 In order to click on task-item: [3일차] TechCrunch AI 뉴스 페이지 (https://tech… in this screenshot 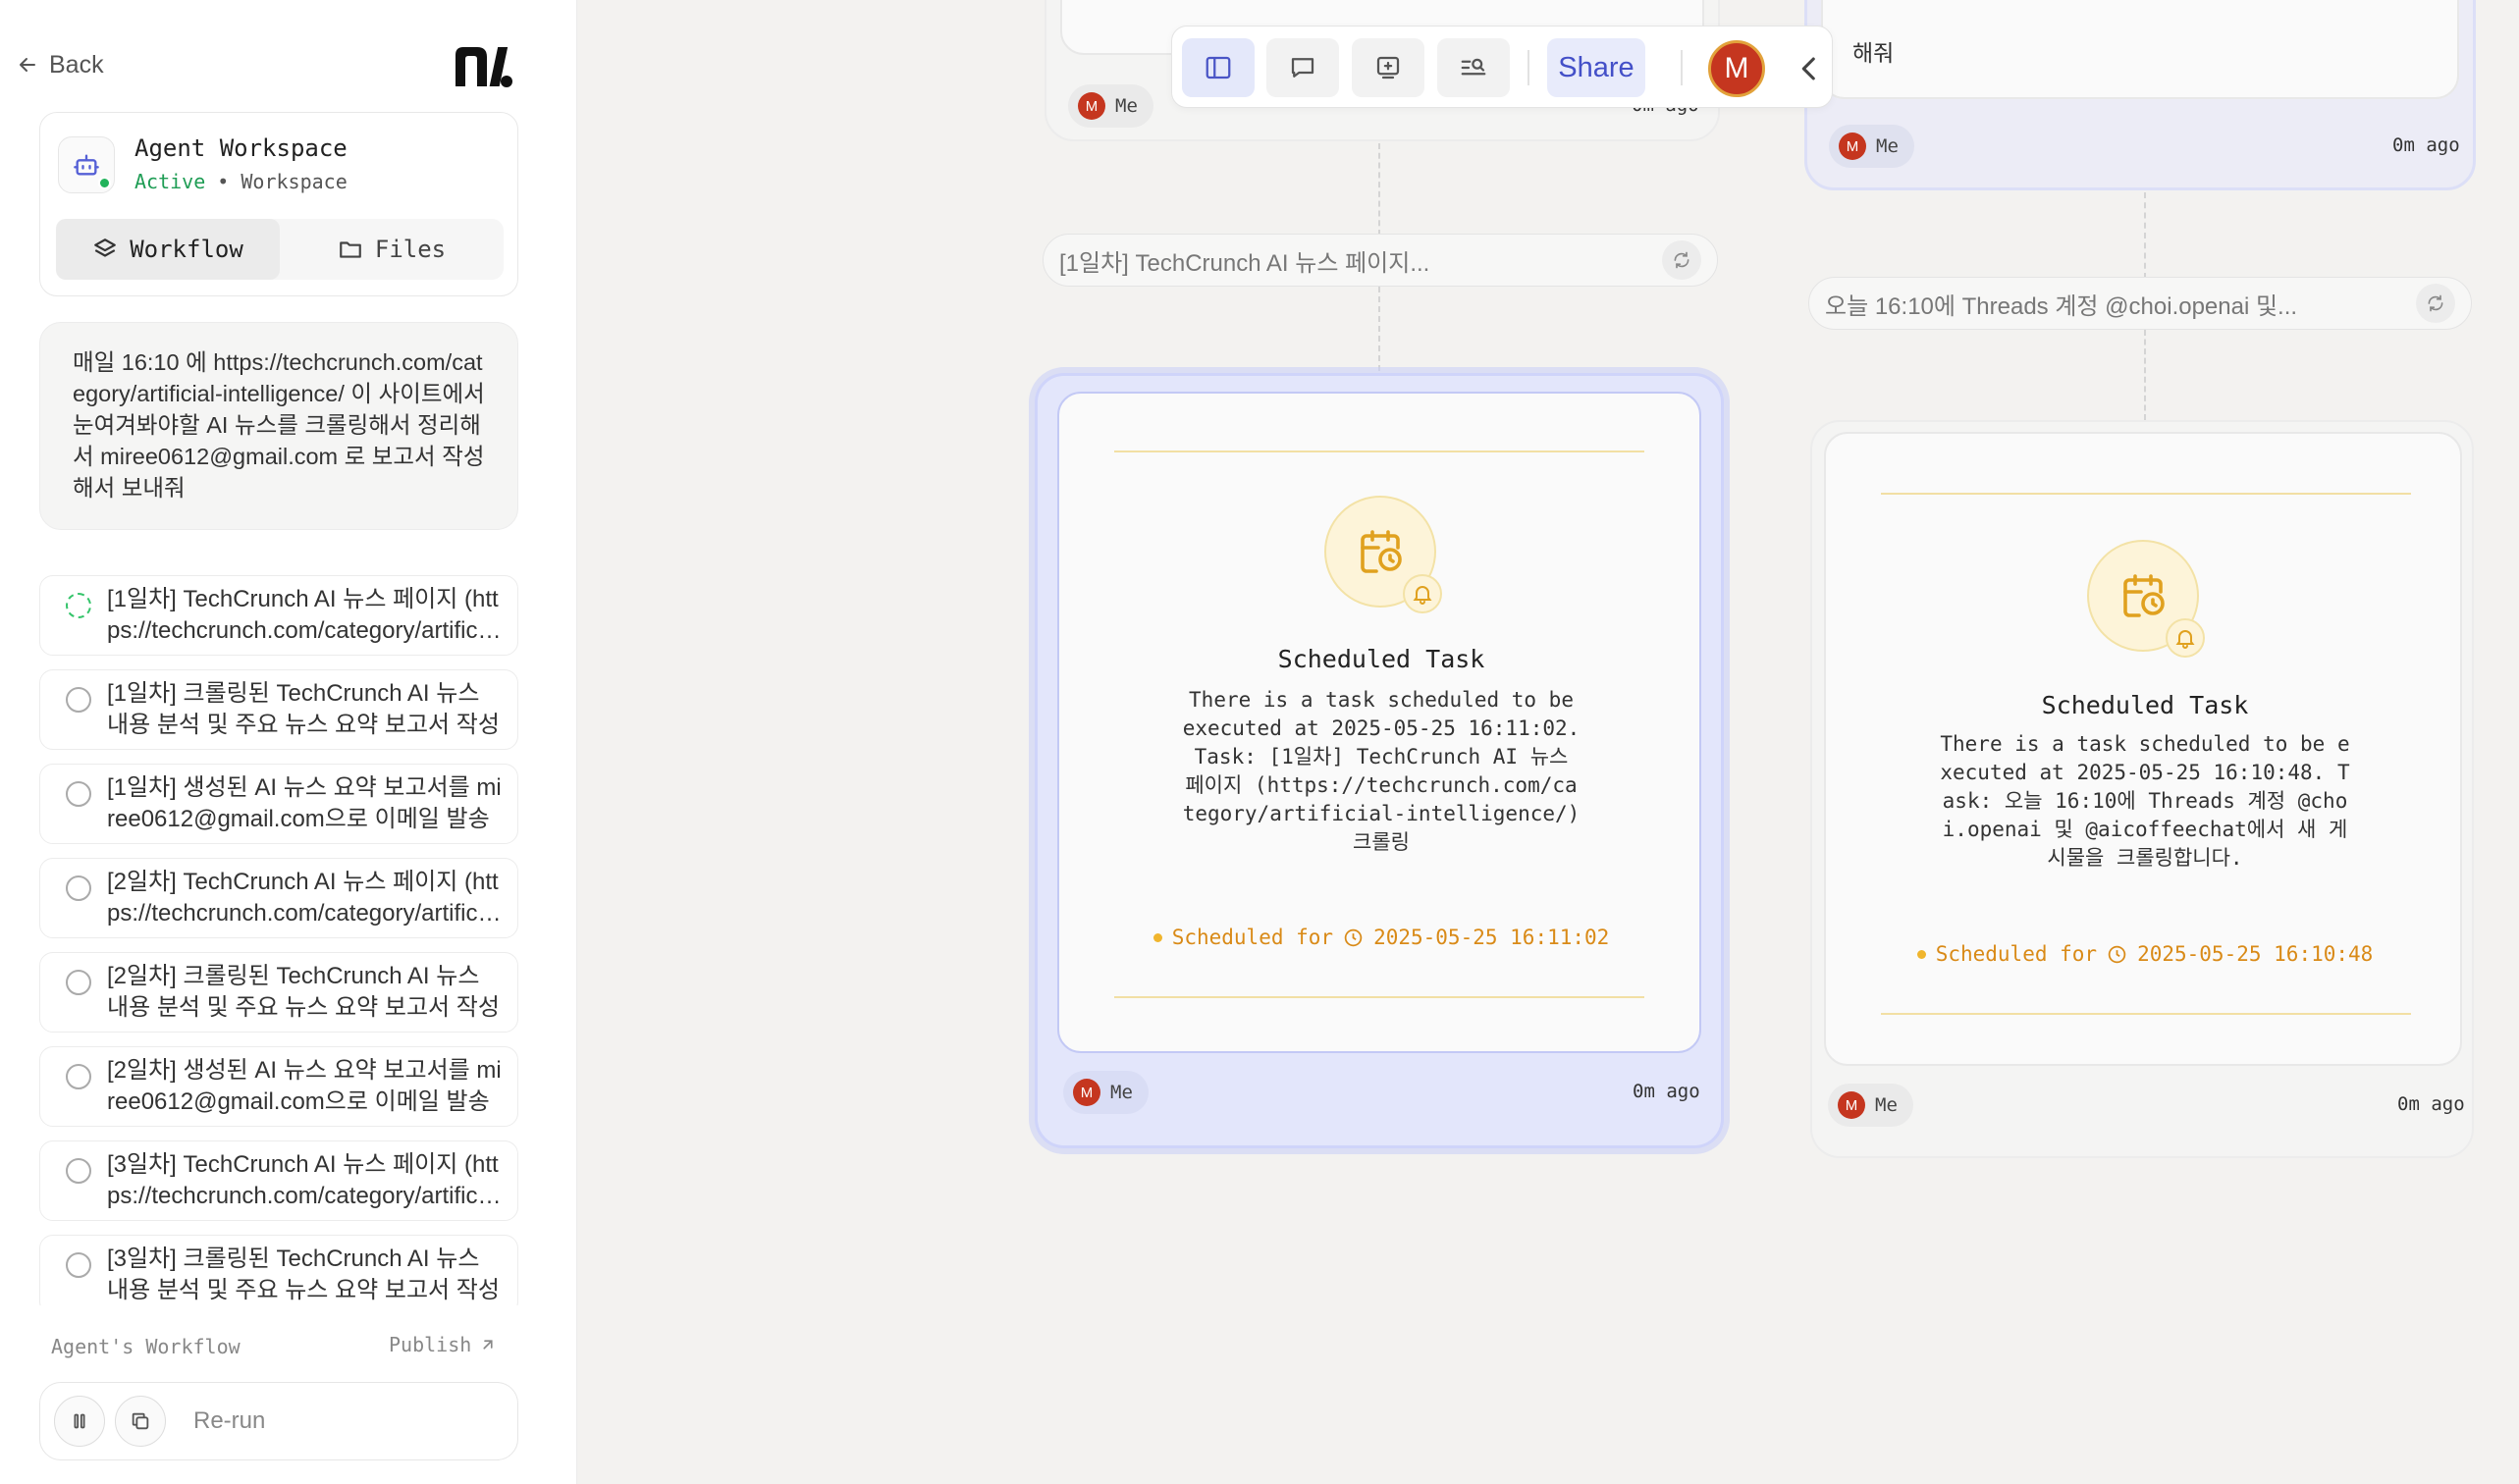, I will do `click(279, 1180)`.